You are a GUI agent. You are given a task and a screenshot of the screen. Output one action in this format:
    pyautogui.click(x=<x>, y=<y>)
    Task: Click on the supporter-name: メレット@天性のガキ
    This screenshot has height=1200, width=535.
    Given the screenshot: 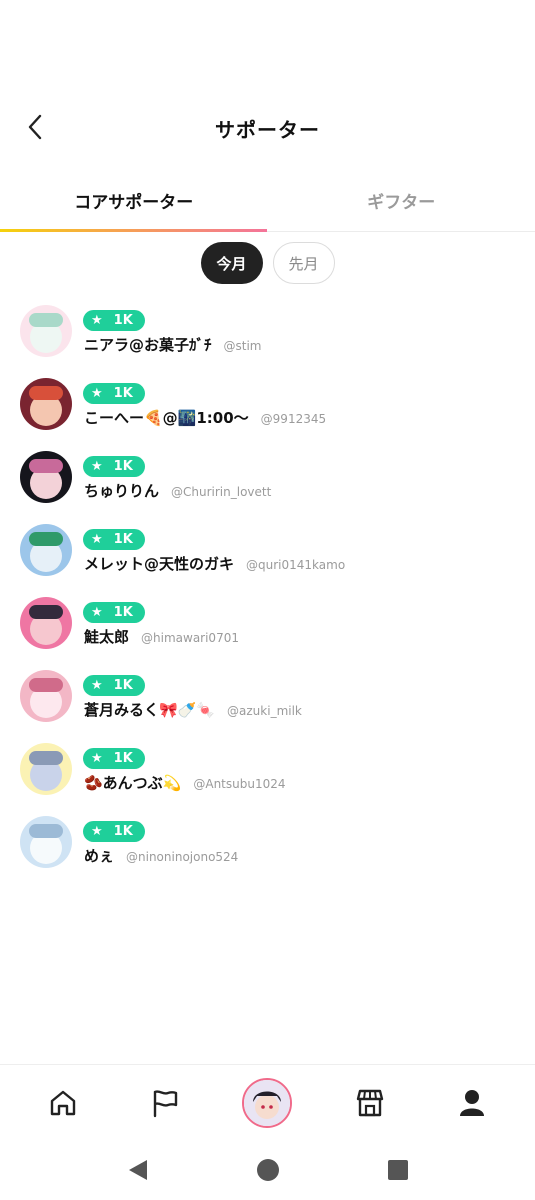 What is the action you would take?
    pyautogui.click(x=159, y=564)
    